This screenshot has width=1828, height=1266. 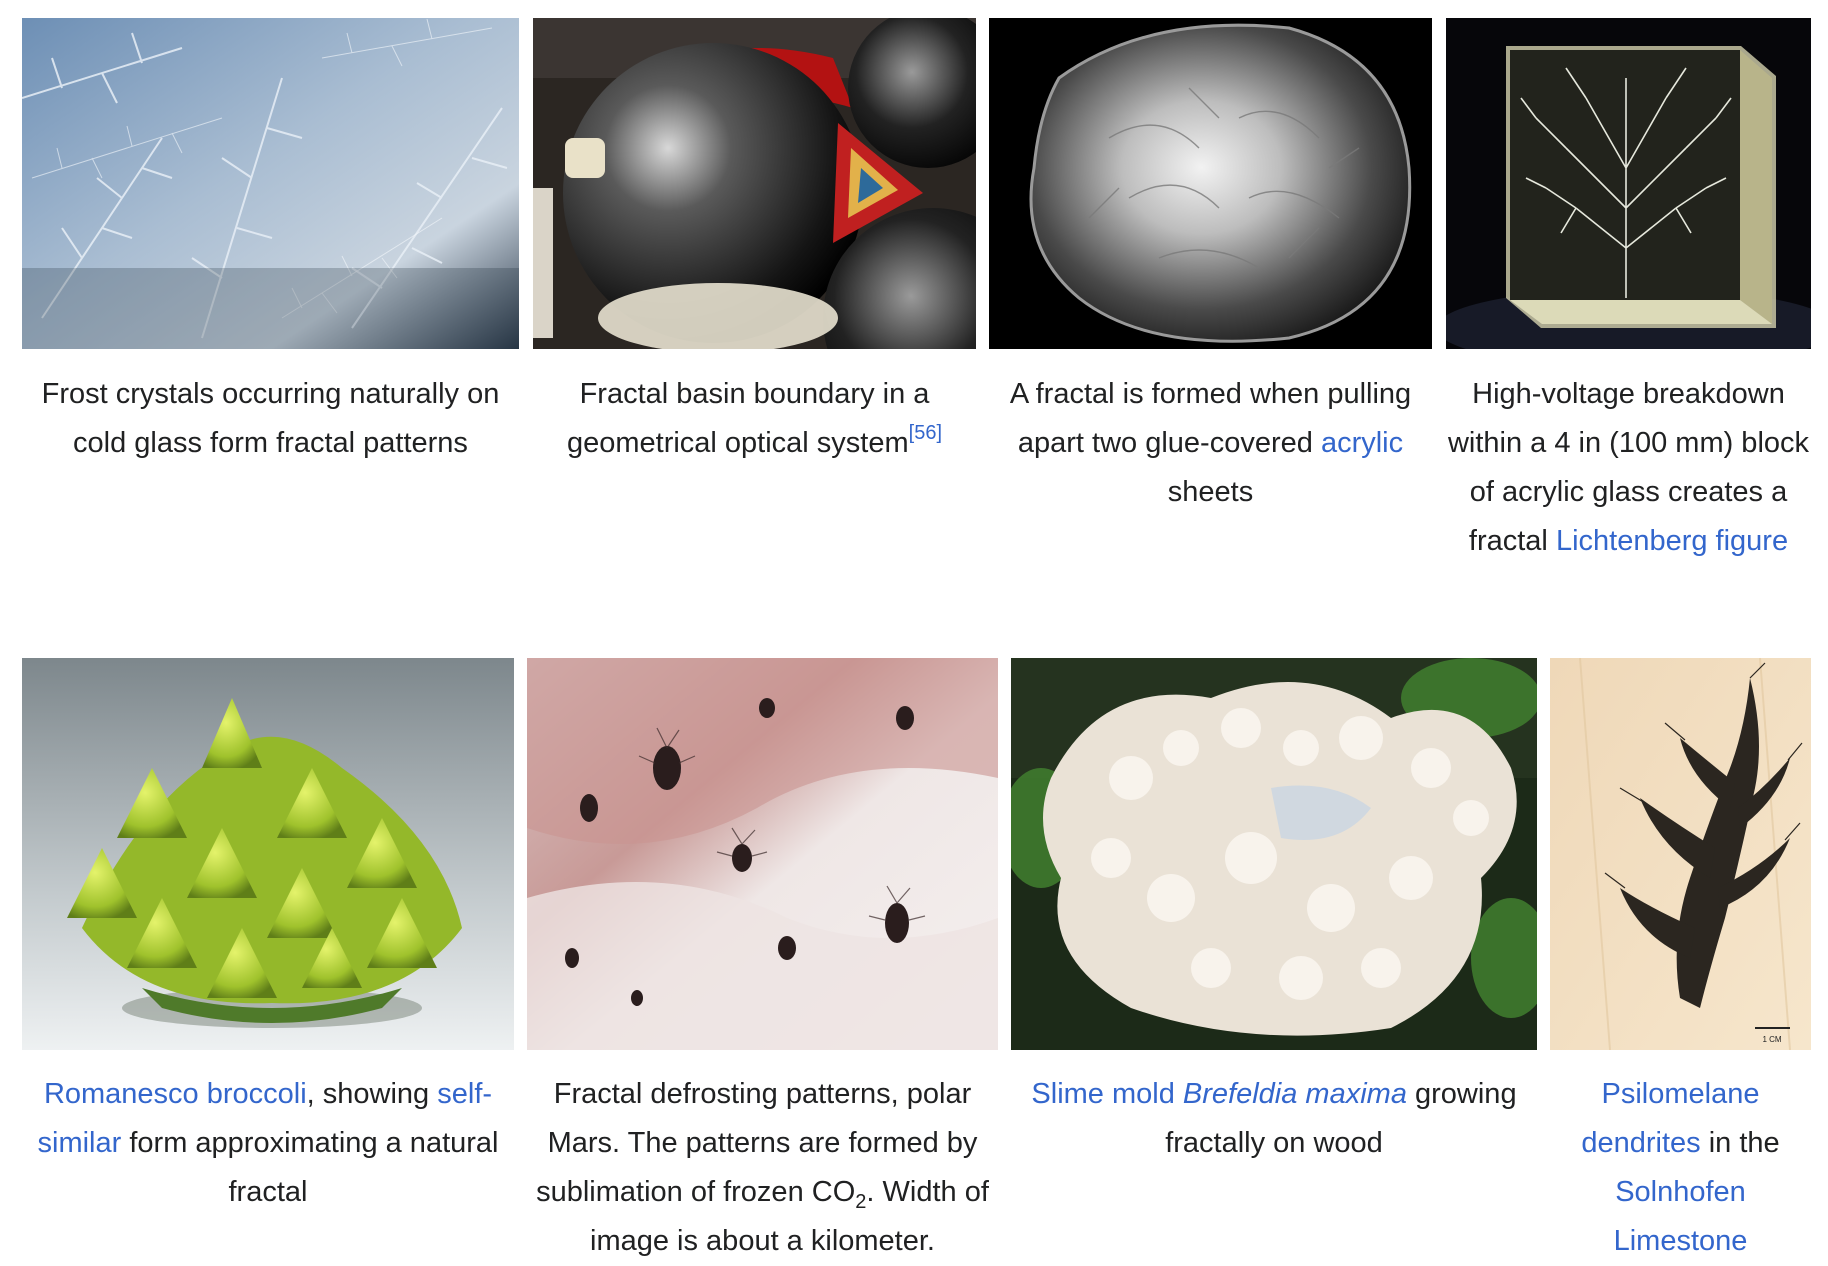 I want to click on brefeldia-maxima-italic: Brefeldia maxima, so click(x=1294, y=1094).